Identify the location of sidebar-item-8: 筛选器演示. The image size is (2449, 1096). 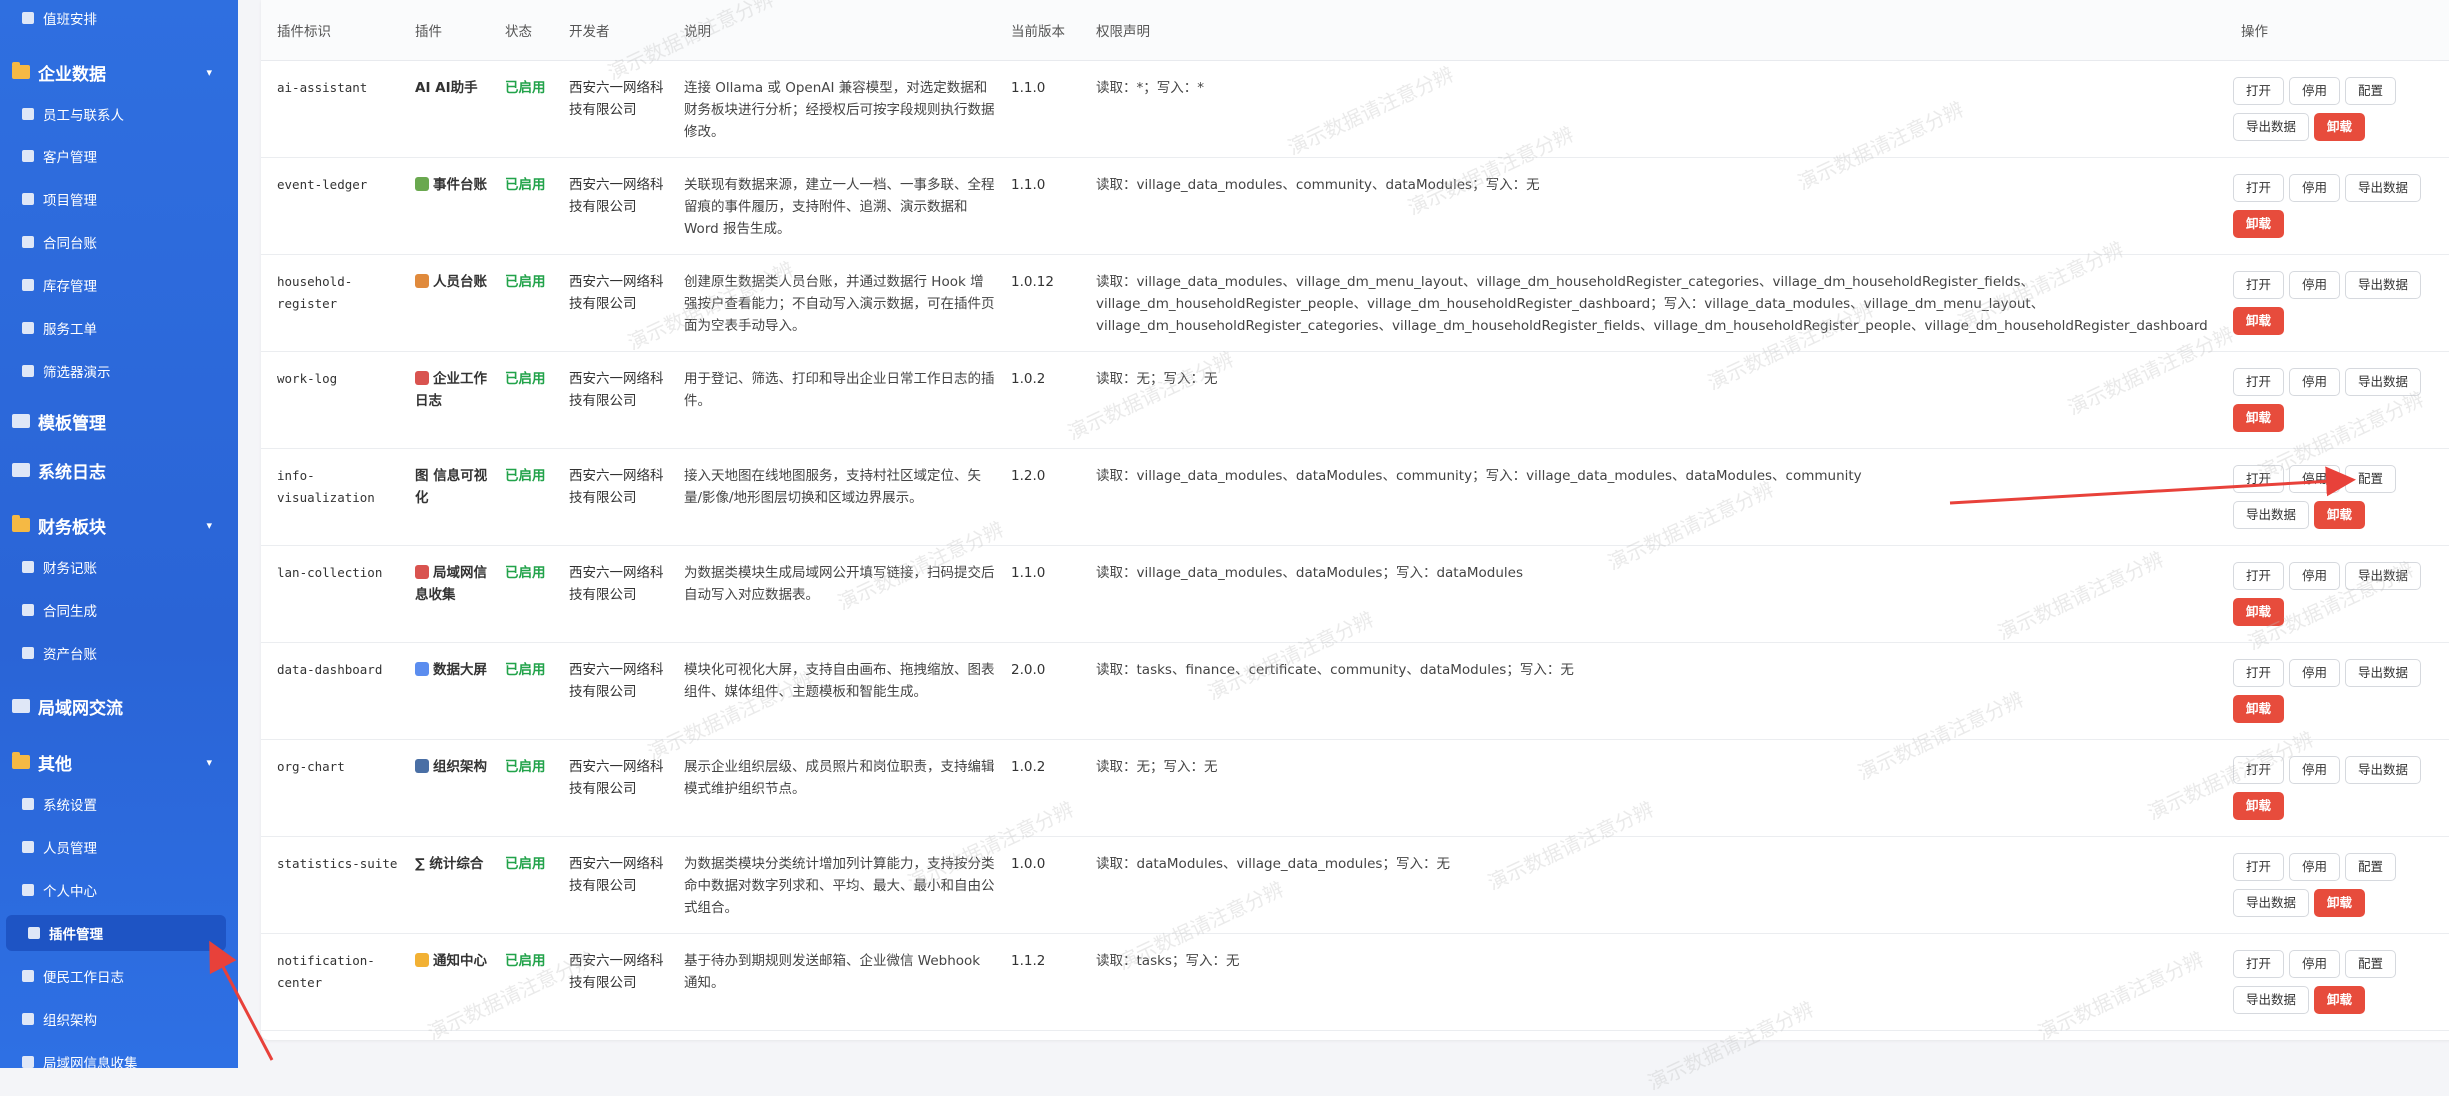
(119, 371).